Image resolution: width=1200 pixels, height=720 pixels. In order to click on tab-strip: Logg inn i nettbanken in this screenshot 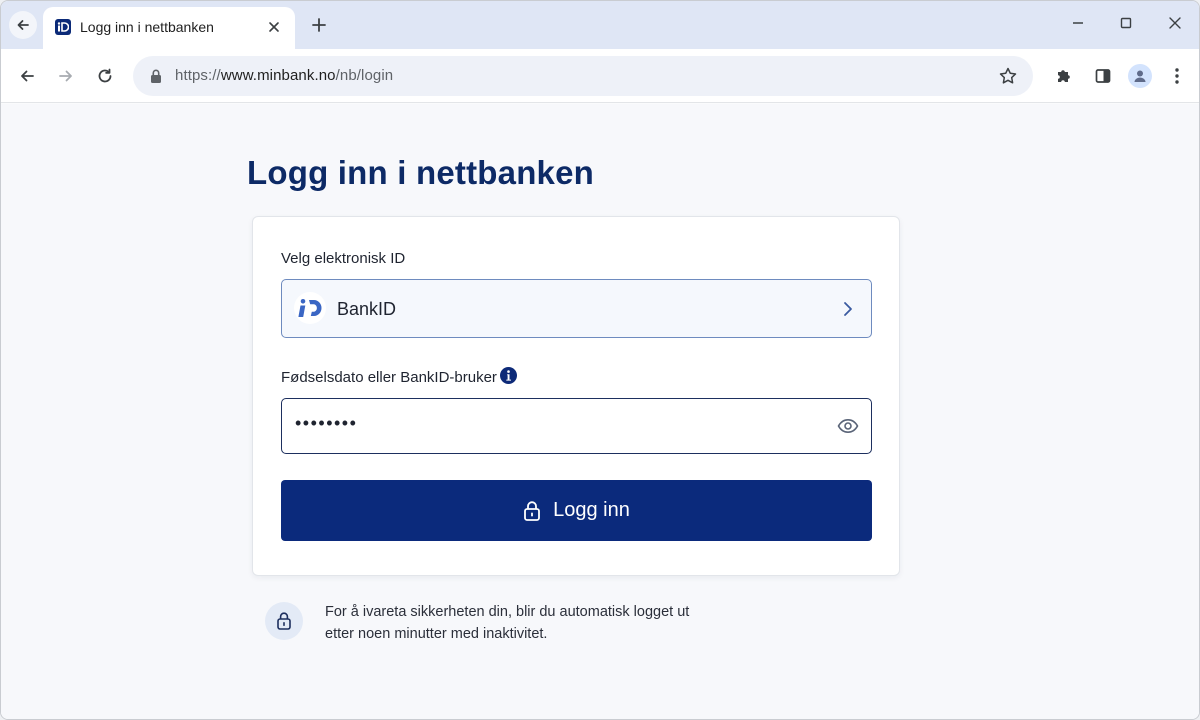, I will do `click(600, 25)`.